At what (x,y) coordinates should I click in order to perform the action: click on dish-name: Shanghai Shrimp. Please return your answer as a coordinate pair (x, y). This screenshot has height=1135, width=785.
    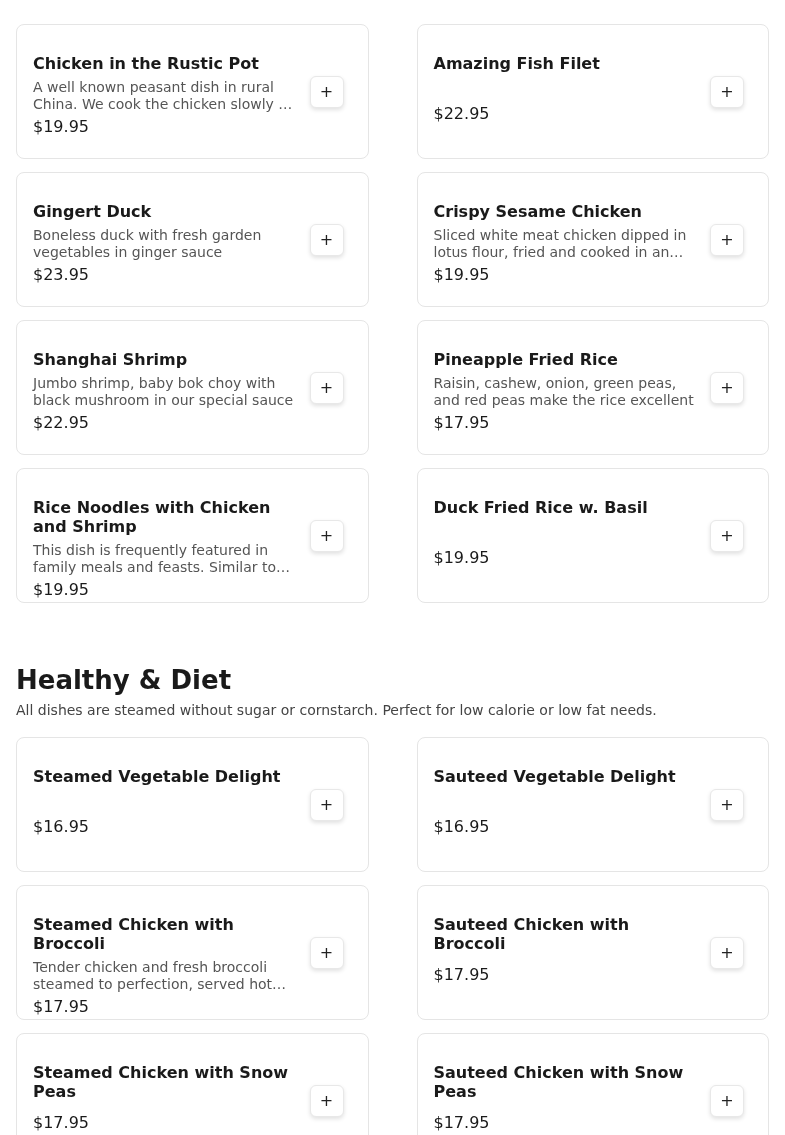
    Looking at the image, I should click on (111, 360).